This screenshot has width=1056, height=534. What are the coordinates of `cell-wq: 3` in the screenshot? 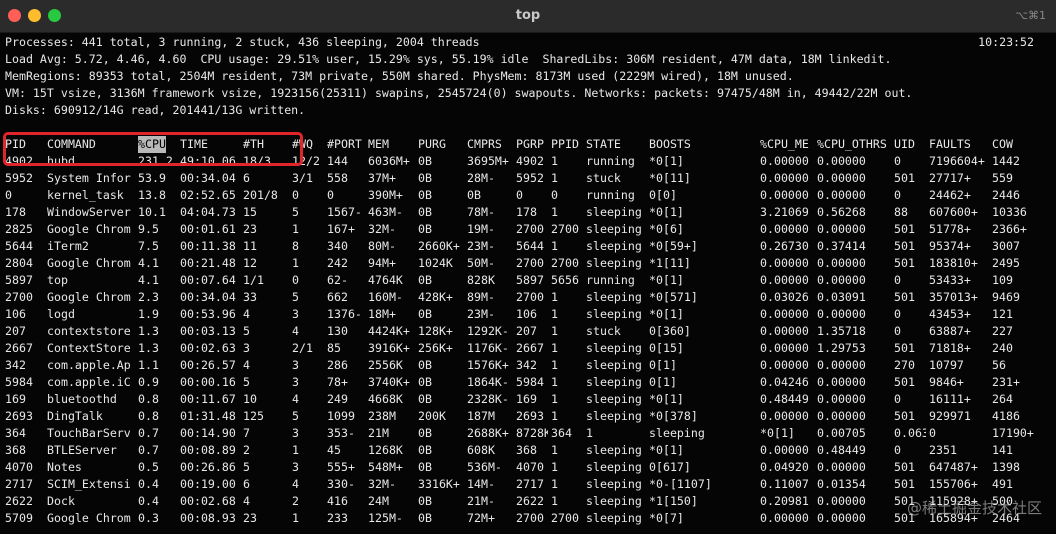 It's located at (295, 382).